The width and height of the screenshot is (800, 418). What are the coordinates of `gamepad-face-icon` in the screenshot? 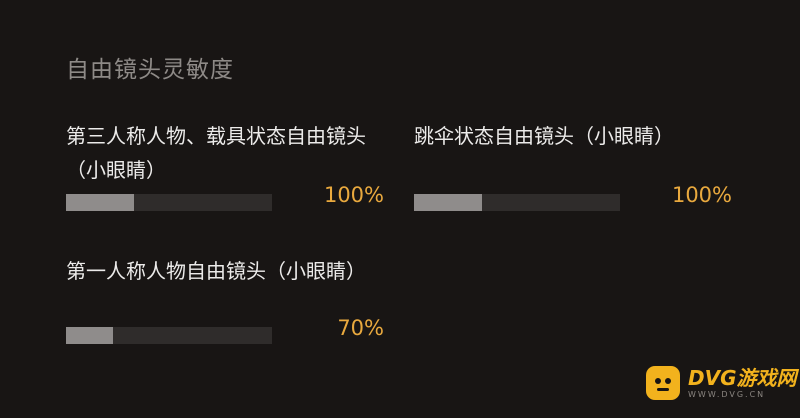 It's located at (663, 383).